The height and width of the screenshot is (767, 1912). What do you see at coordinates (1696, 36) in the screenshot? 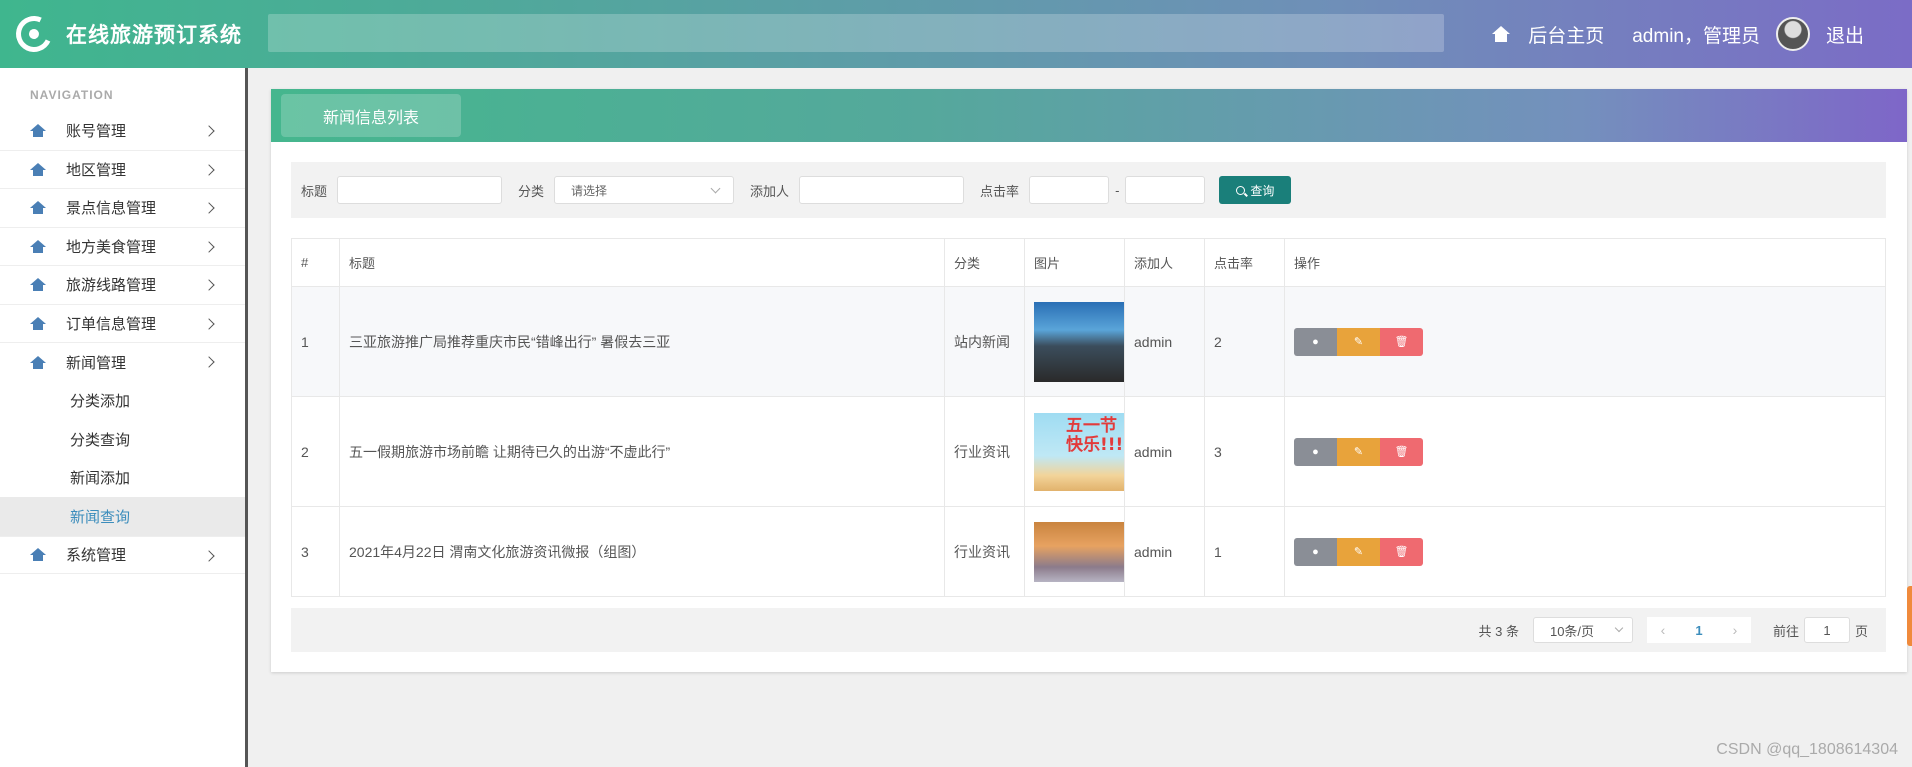
I see `user-label: admin，管理员` at bounding box center [1696, 36].